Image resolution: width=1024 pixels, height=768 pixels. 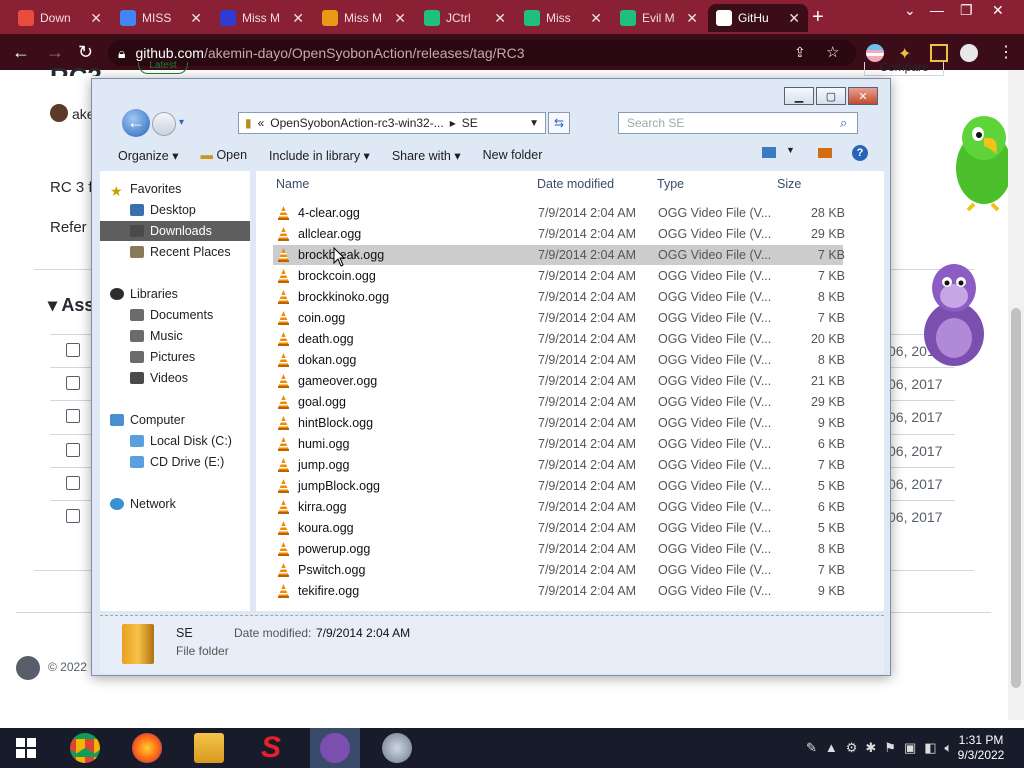 What do you see at coordinates (818, 17) in the screenshot?
I see `new-tab-button: +` at bounding box center [818, 17].